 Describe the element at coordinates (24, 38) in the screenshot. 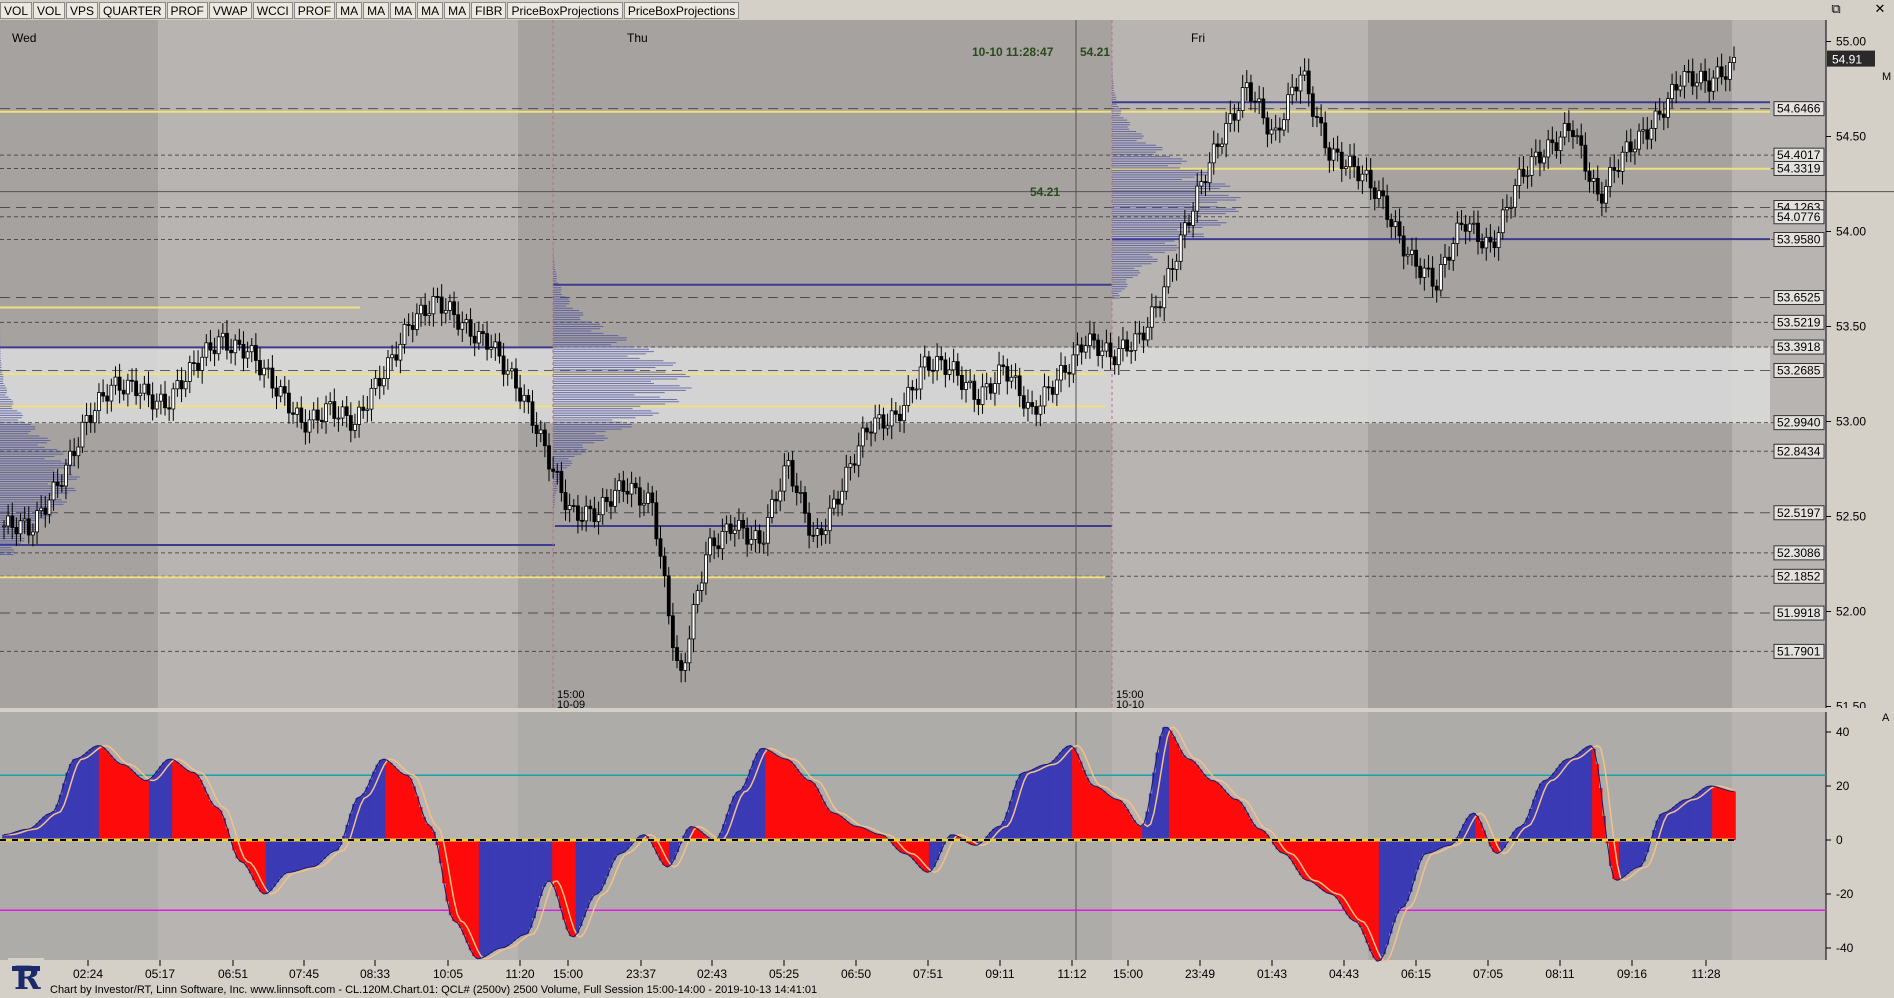

I see `day-label-wed: Wed` at that location.